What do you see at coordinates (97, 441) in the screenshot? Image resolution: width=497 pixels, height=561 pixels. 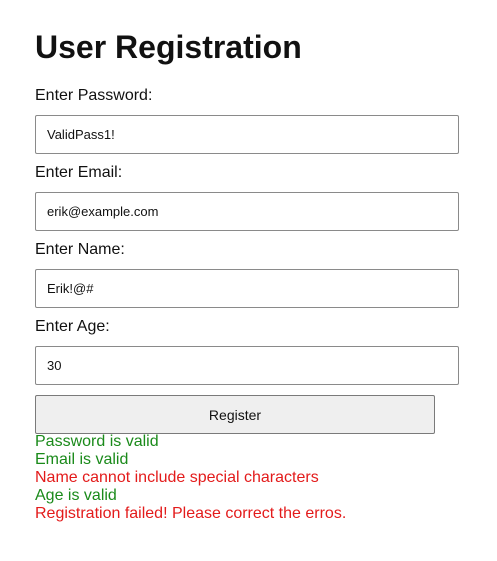 I see `password-valid-message: Password is valid` at bounding box center [97, 441].